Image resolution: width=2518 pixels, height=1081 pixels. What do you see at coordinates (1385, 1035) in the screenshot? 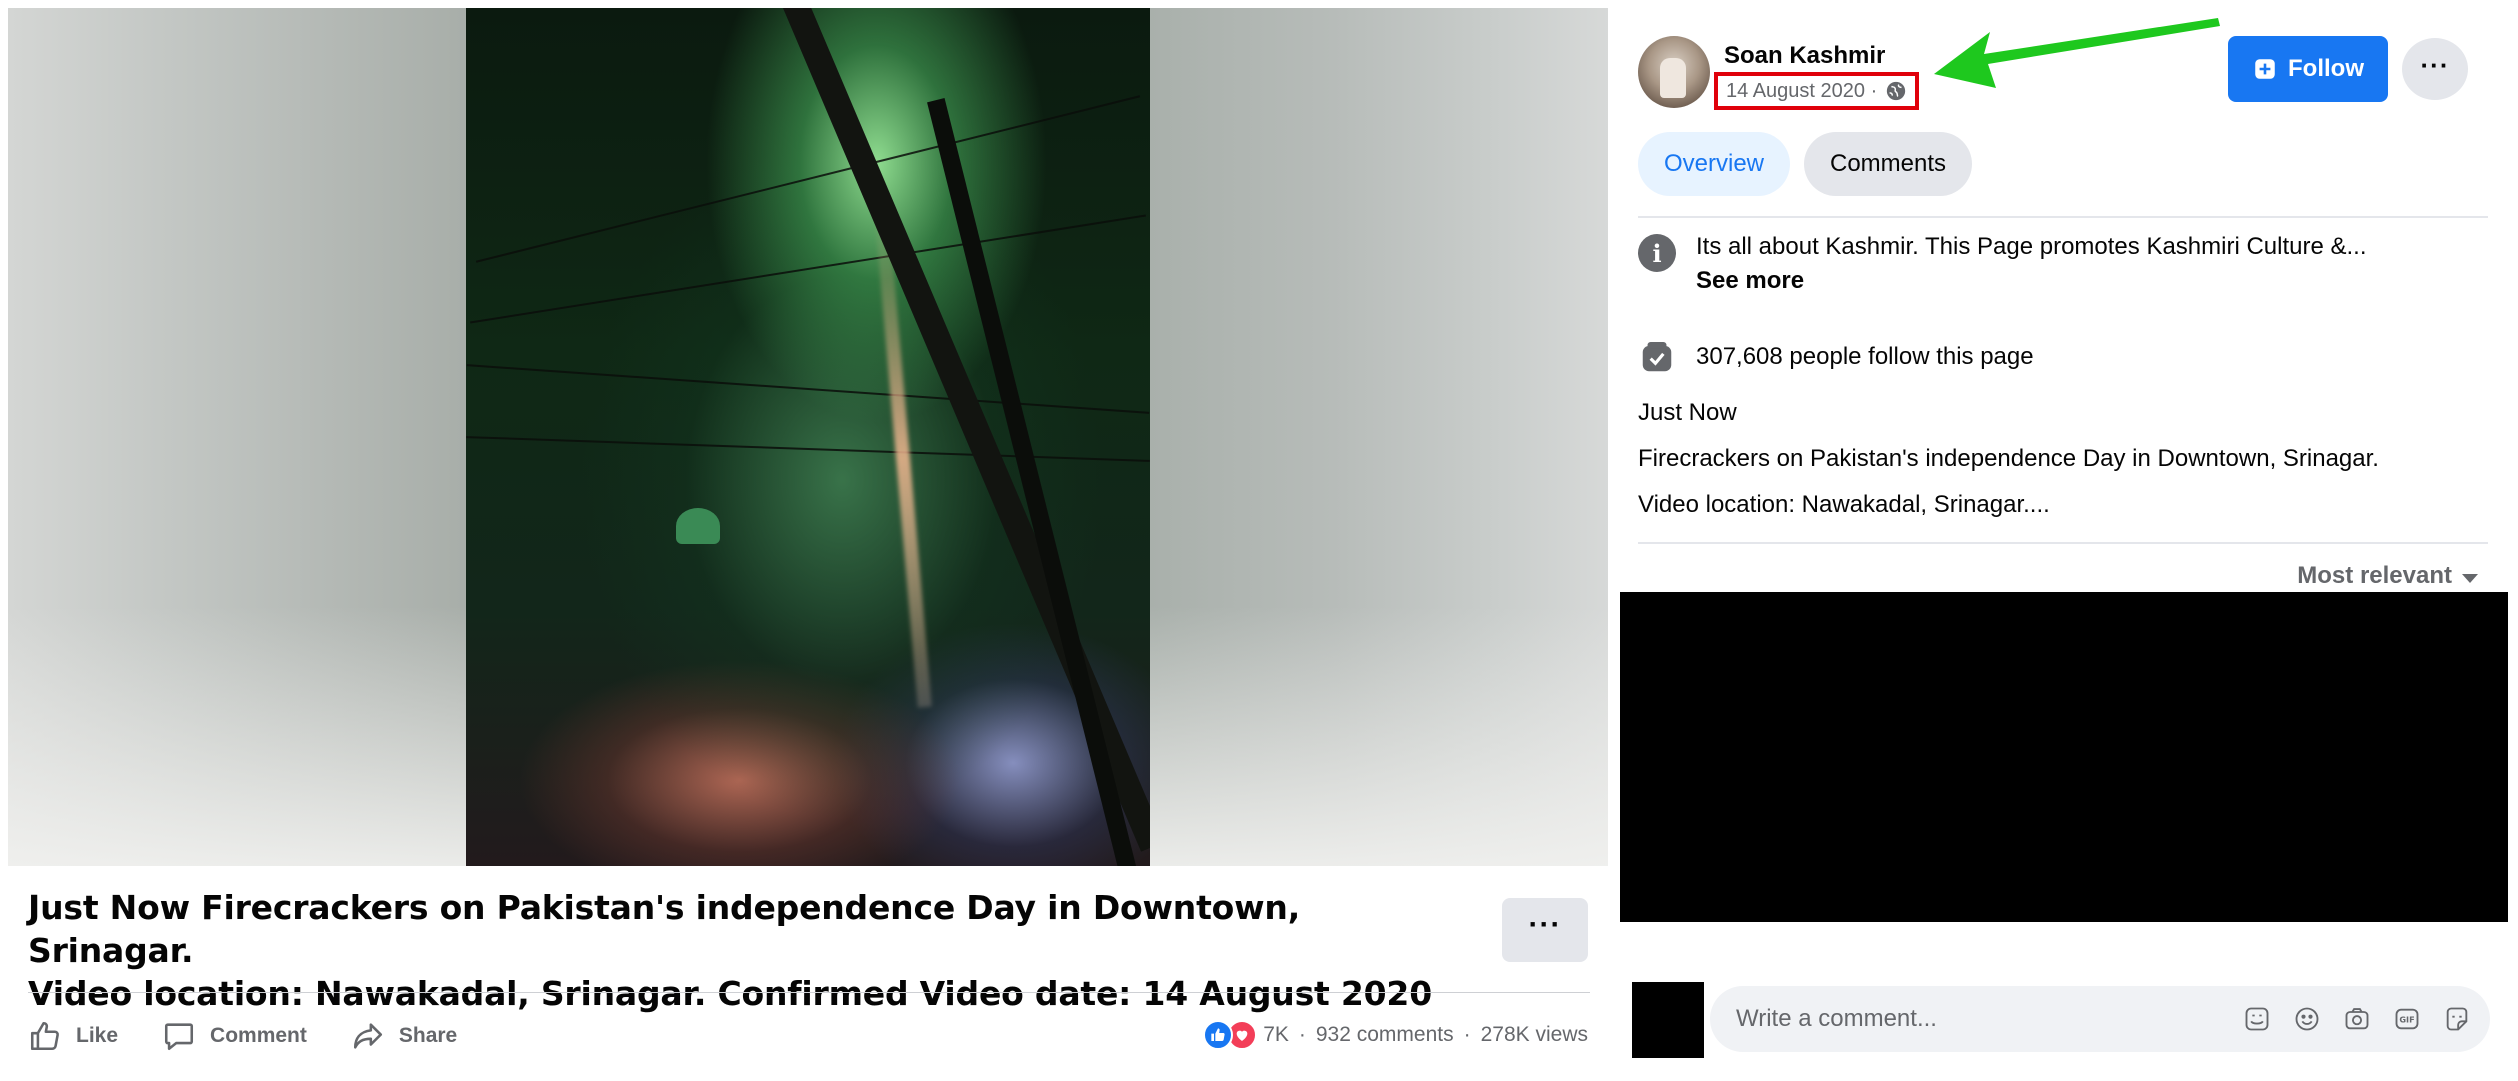
I see `comments-count: 932 comments` at bounding box center [1385, 1035].